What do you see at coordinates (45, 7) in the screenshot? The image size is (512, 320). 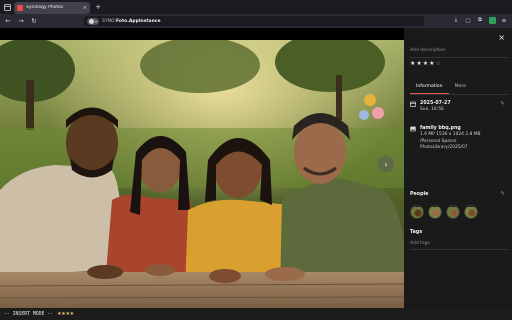 I see `tab-title: Synology Photos` at bounding box center [45, 7].